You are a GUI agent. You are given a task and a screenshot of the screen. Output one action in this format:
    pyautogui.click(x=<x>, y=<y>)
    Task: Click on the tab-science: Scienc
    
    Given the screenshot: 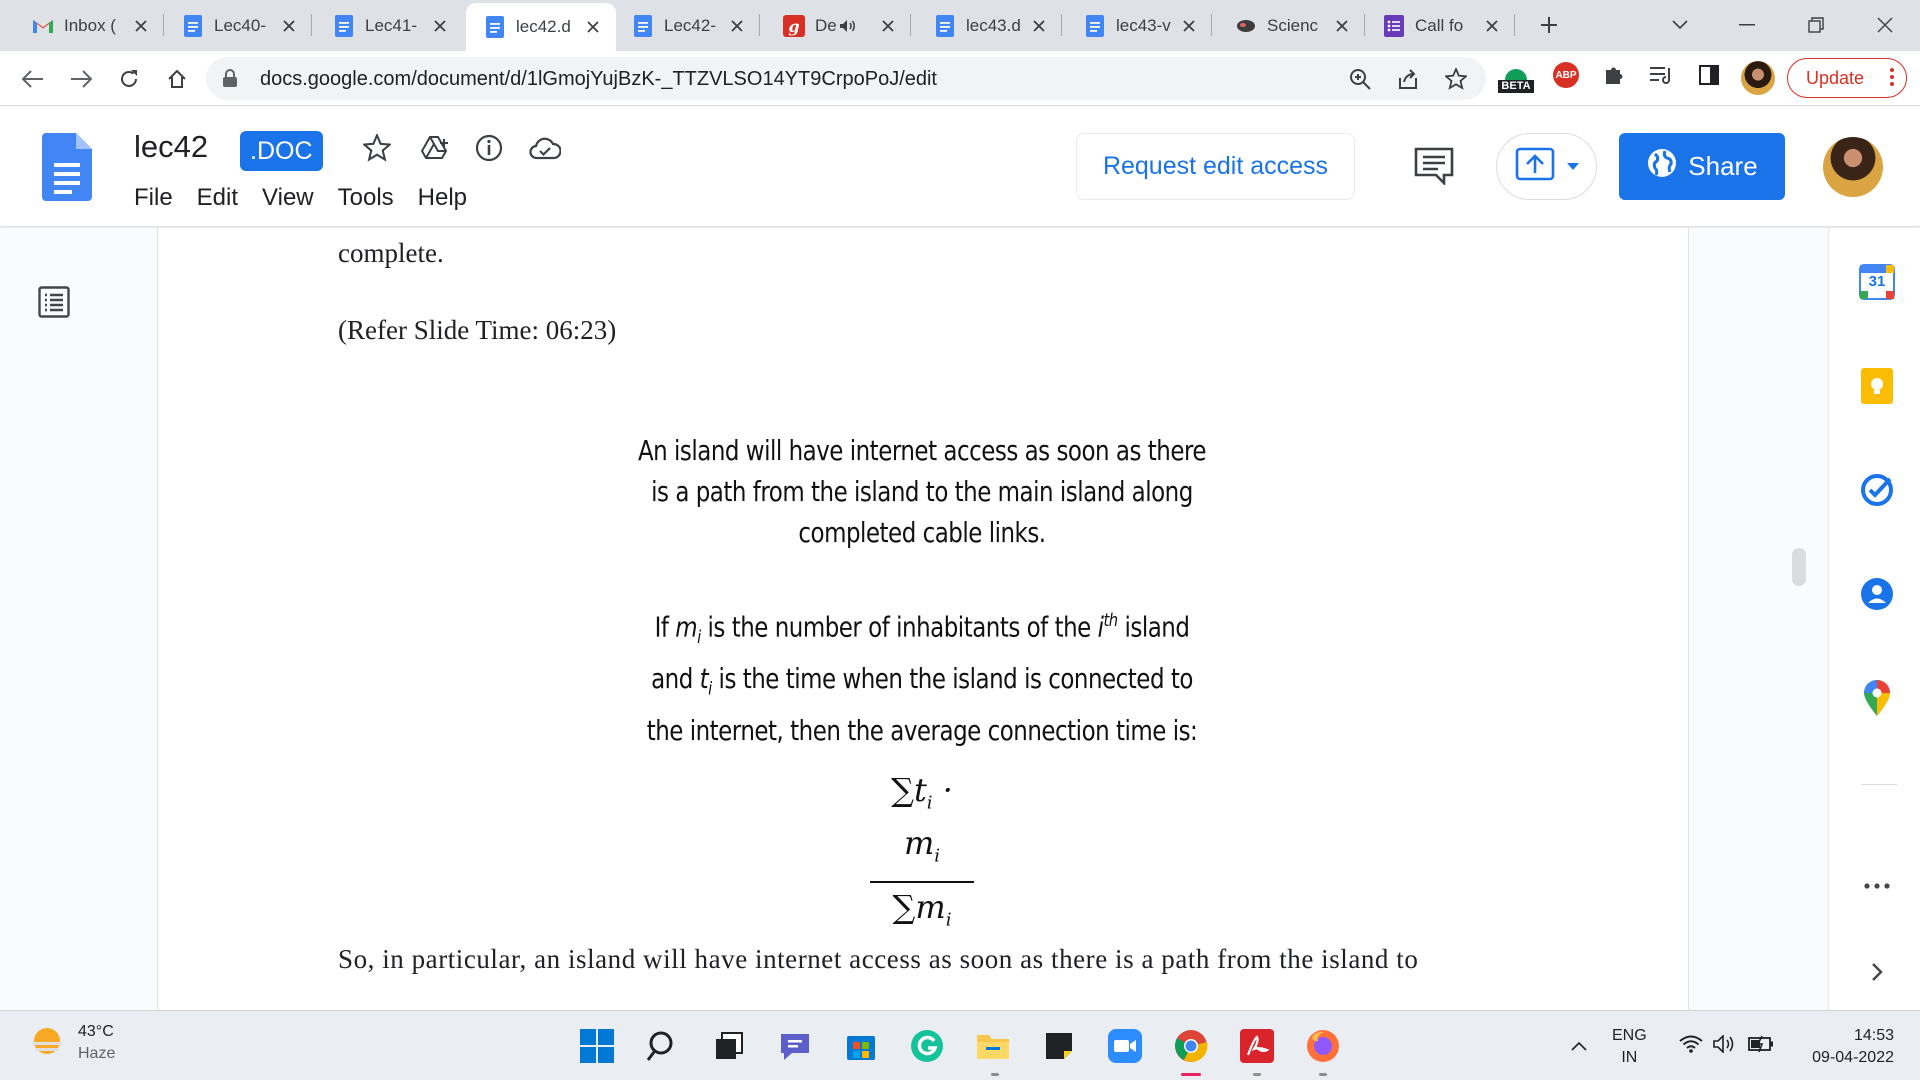 What is the action you would take?
    pyautogui.click(x=1295, y=25)
    